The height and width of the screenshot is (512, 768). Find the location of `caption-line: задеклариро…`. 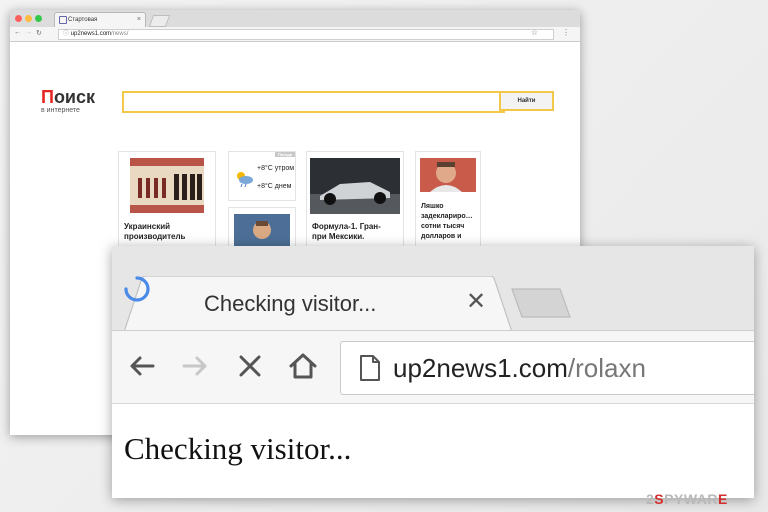

caption-line: задеклариро… is located at coordinates (447, 216).